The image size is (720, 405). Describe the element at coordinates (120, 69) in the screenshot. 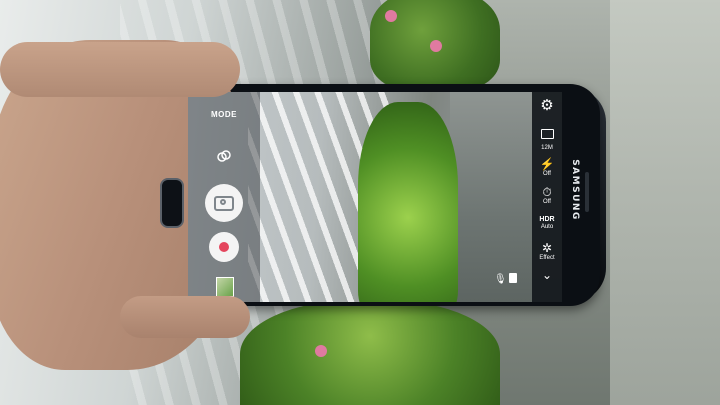

I see `index-finger` at that location.